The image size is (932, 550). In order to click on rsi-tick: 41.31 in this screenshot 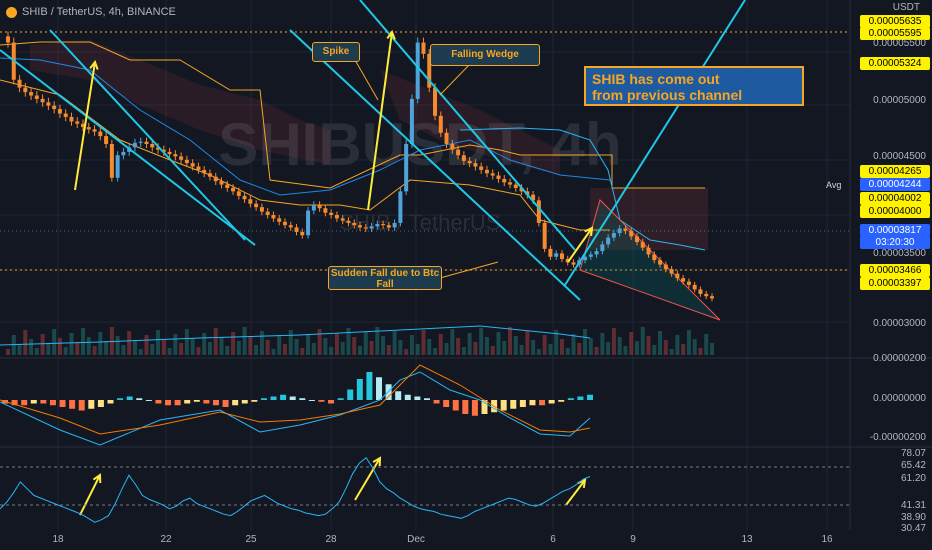, I will do `click(913, 505)`.